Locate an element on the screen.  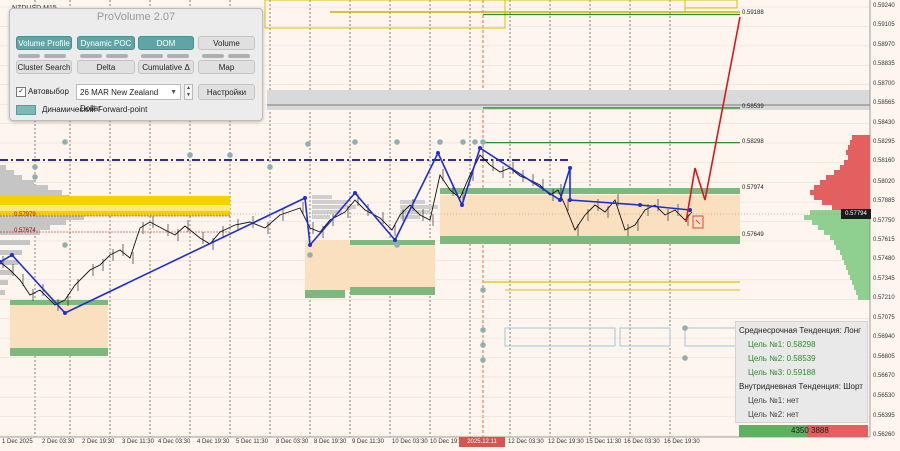
price-tick-label: 0.58700 is located at coordinates (884, 83).